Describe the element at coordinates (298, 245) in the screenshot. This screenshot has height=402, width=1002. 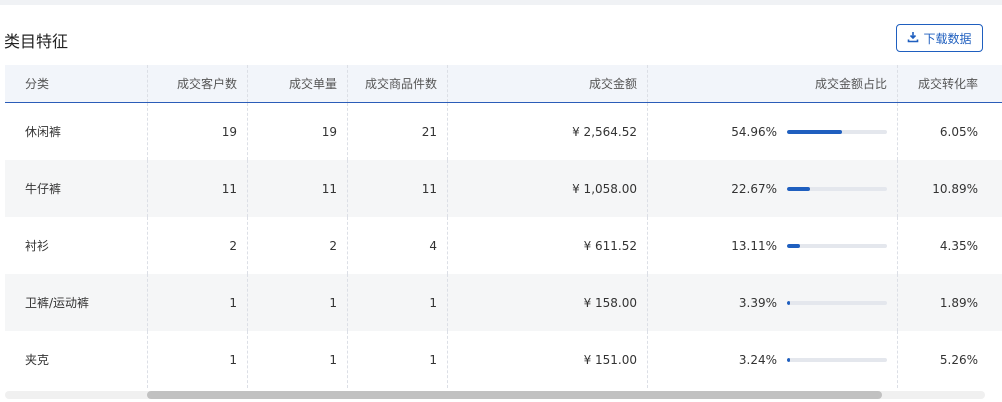
I see `cell-orders: 2` at that location.